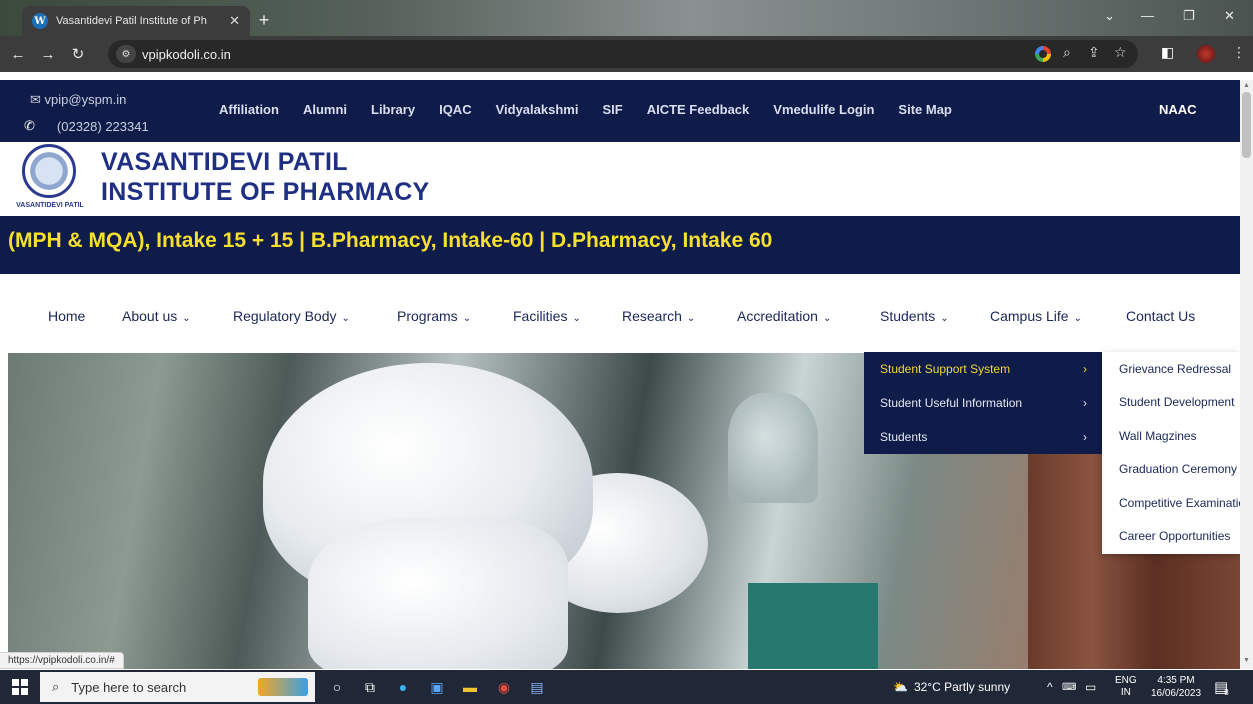  What do you see at coordinates (652, 316) in the screenshot?
I see `nav-research-label: Research` at bounding box center [652, 316].